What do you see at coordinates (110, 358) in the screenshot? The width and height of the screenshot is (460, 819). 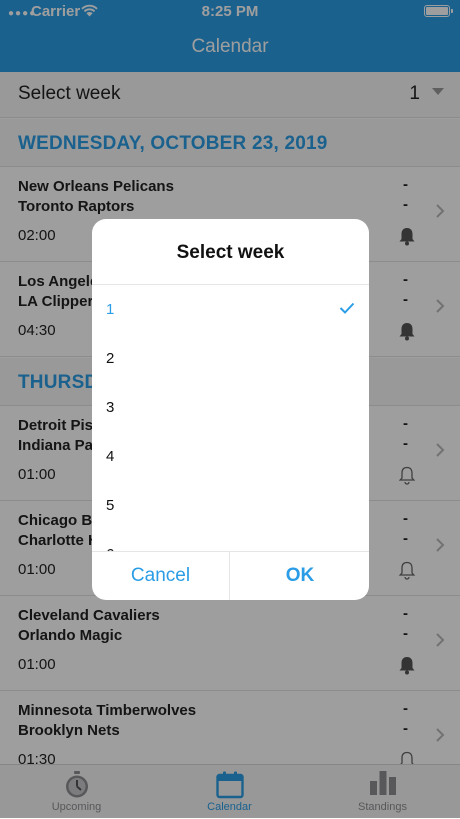 I see `week-option-label: 2` at bounding box center [110, 358].